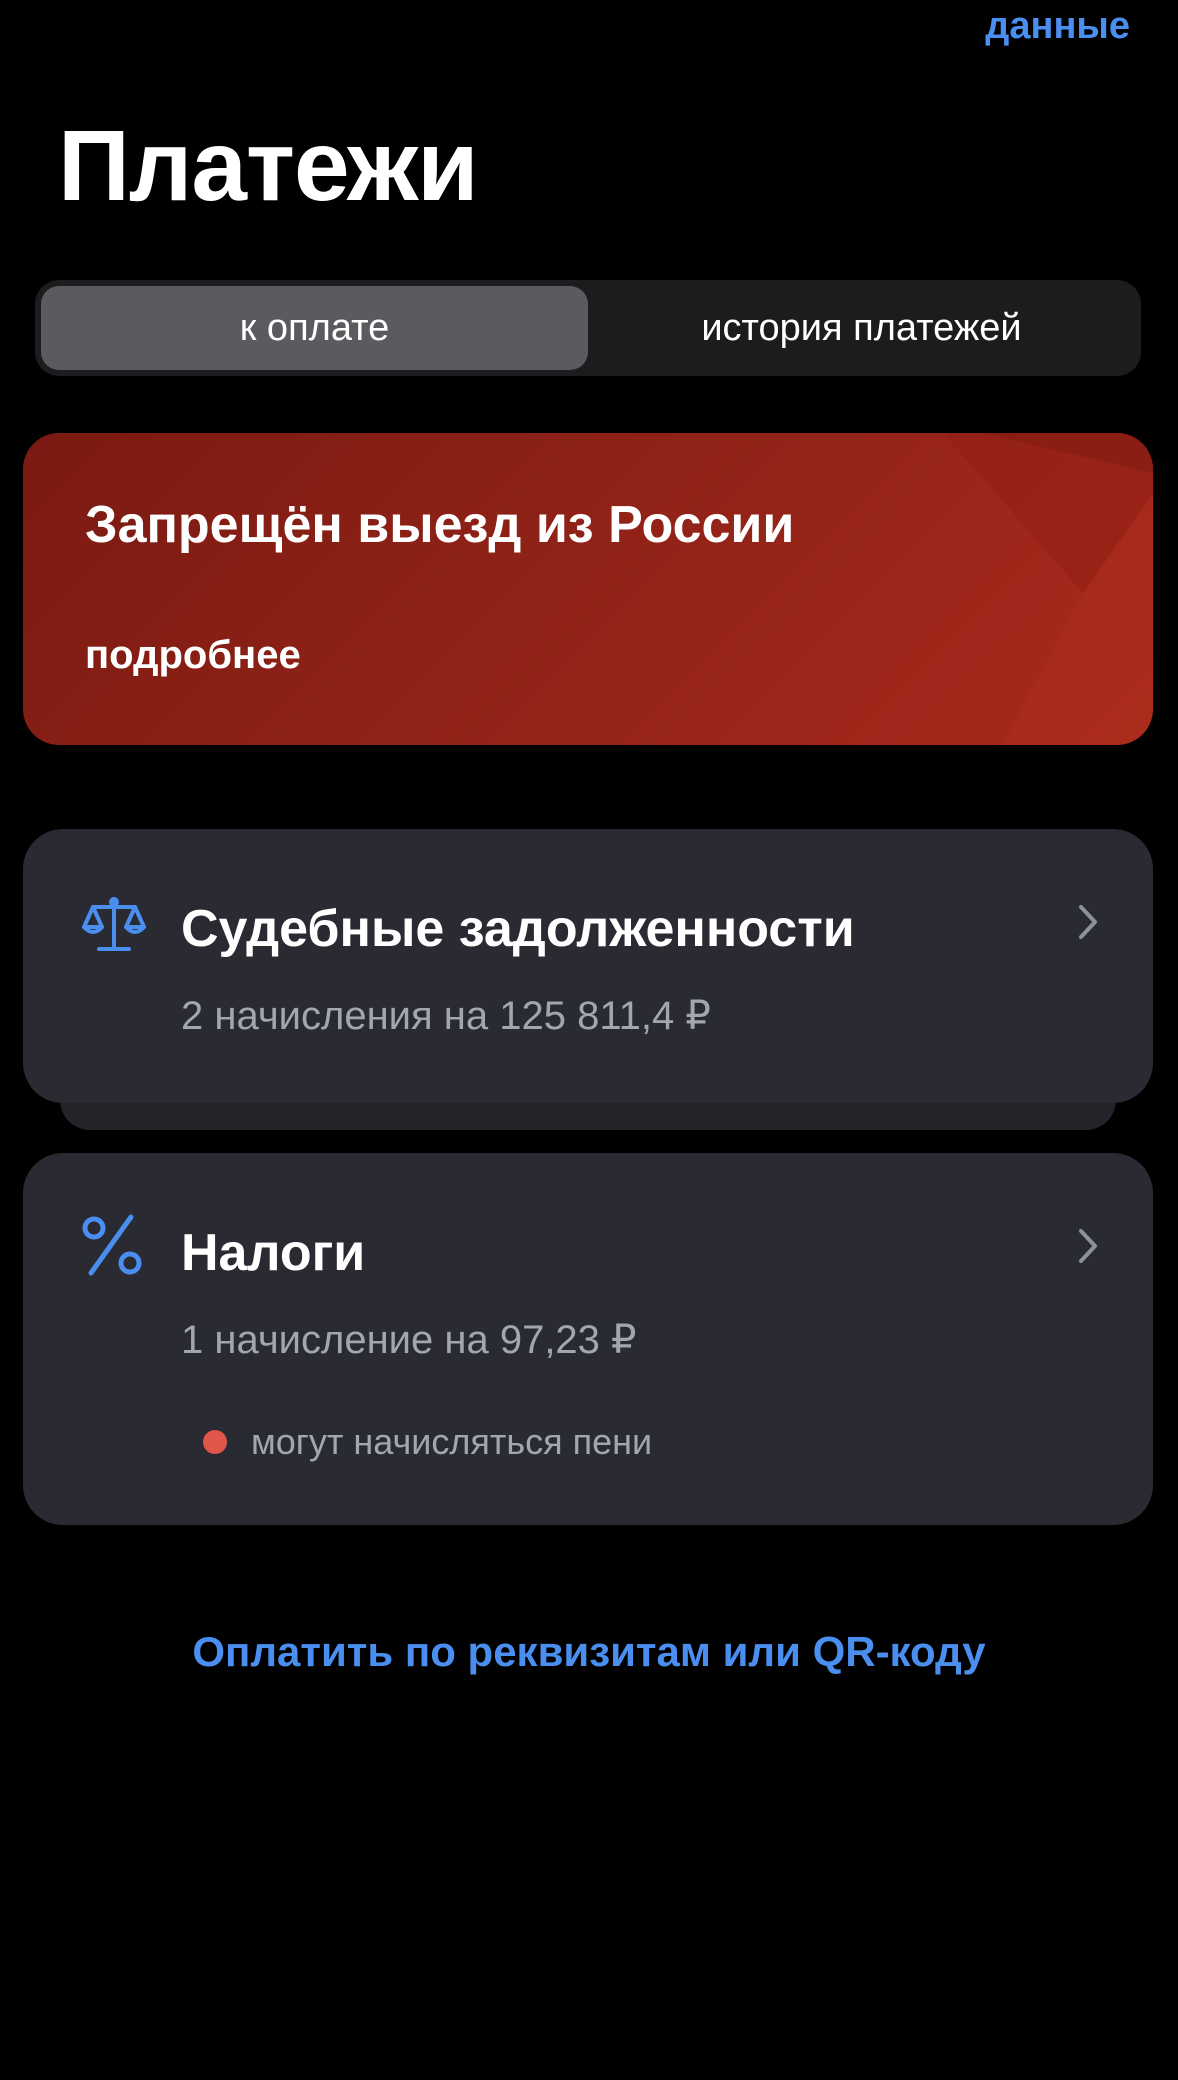  Describe the element at coordinates (314, 328) in the screenshot. I see `tab-to-pay: к оплате` at that location.